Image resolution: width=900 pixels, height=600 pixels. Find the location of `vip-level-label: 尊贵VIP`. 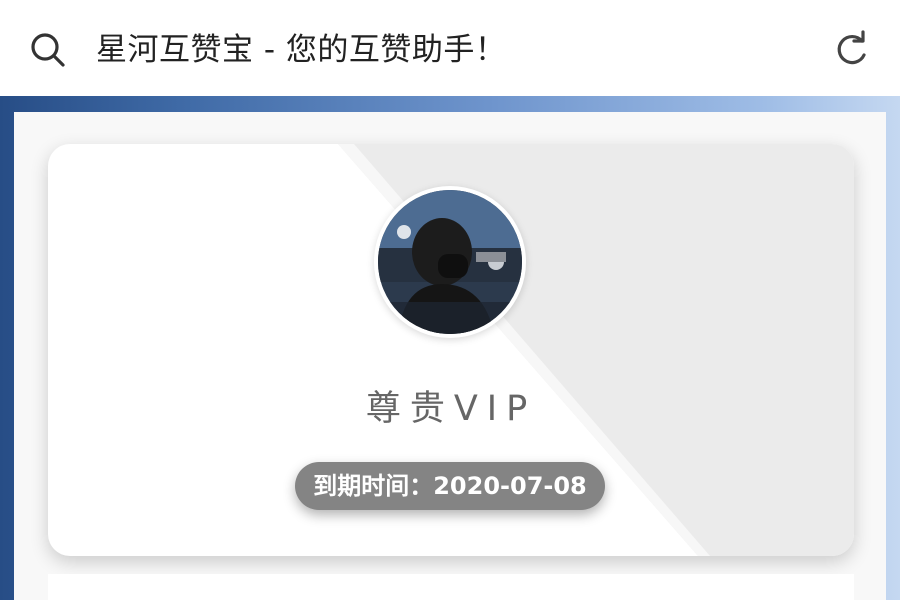

vip-level-label: 尊贵VIP is located at coordinates (451, 409).